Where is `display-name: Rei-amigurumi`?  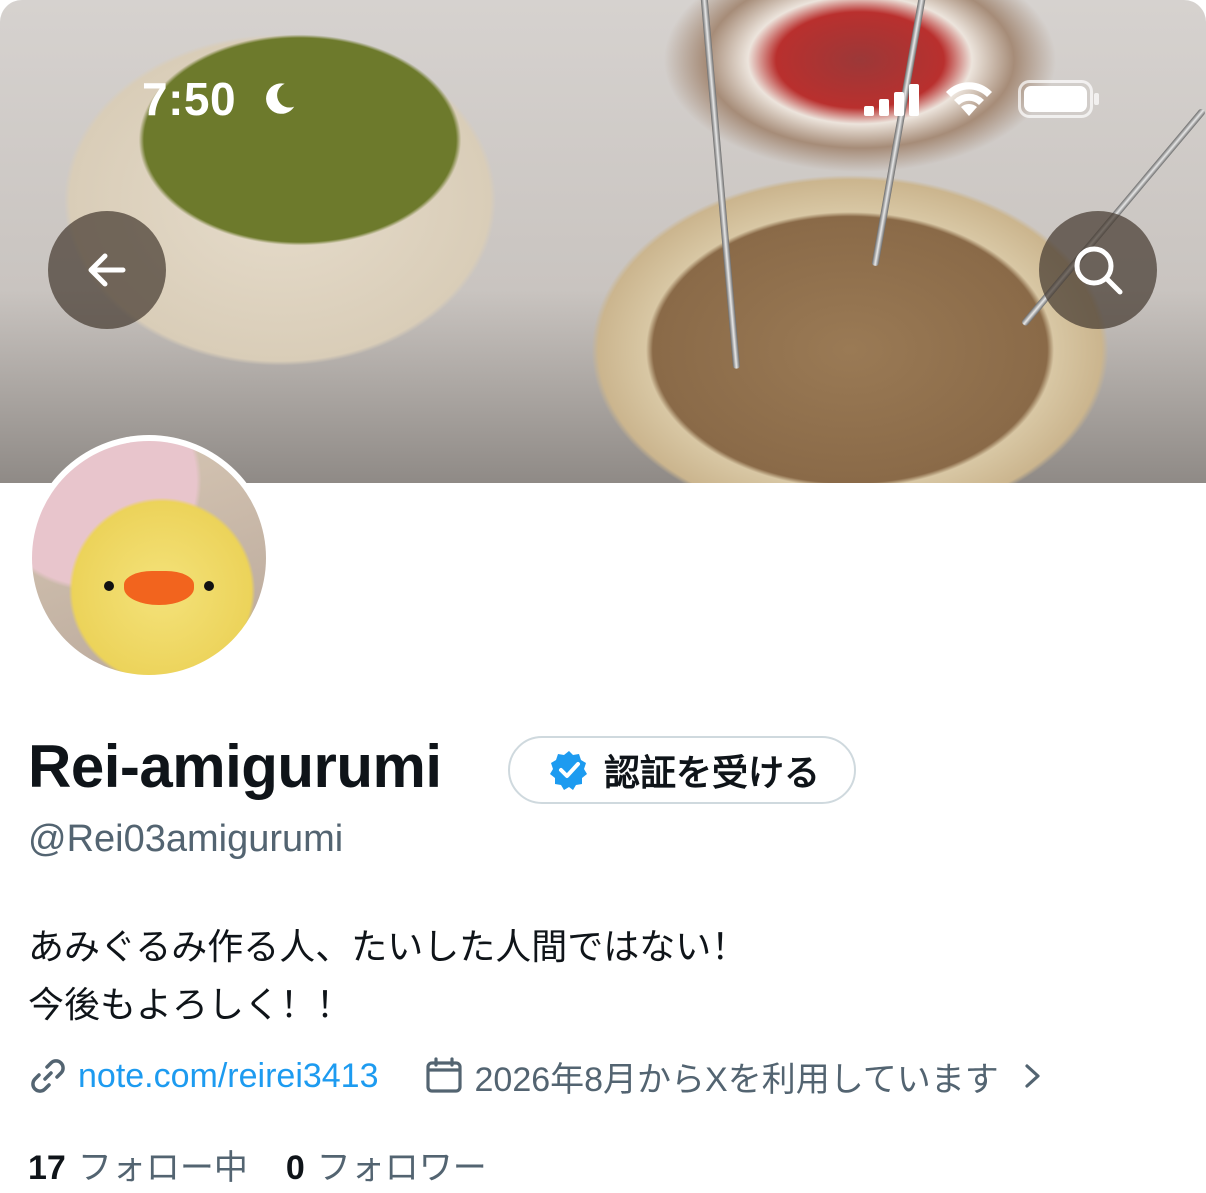
display-name: Rei-amigurumi is located at coordinates (235, 766).